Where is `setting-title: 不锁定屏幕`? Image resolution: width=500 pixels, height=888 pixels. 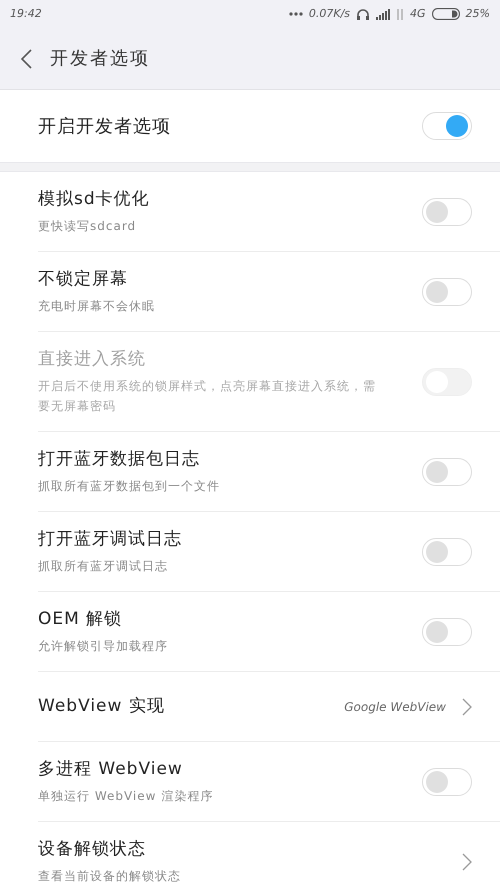 setting-title: 不锁定屏幕 is located at coordinates (83, 280).